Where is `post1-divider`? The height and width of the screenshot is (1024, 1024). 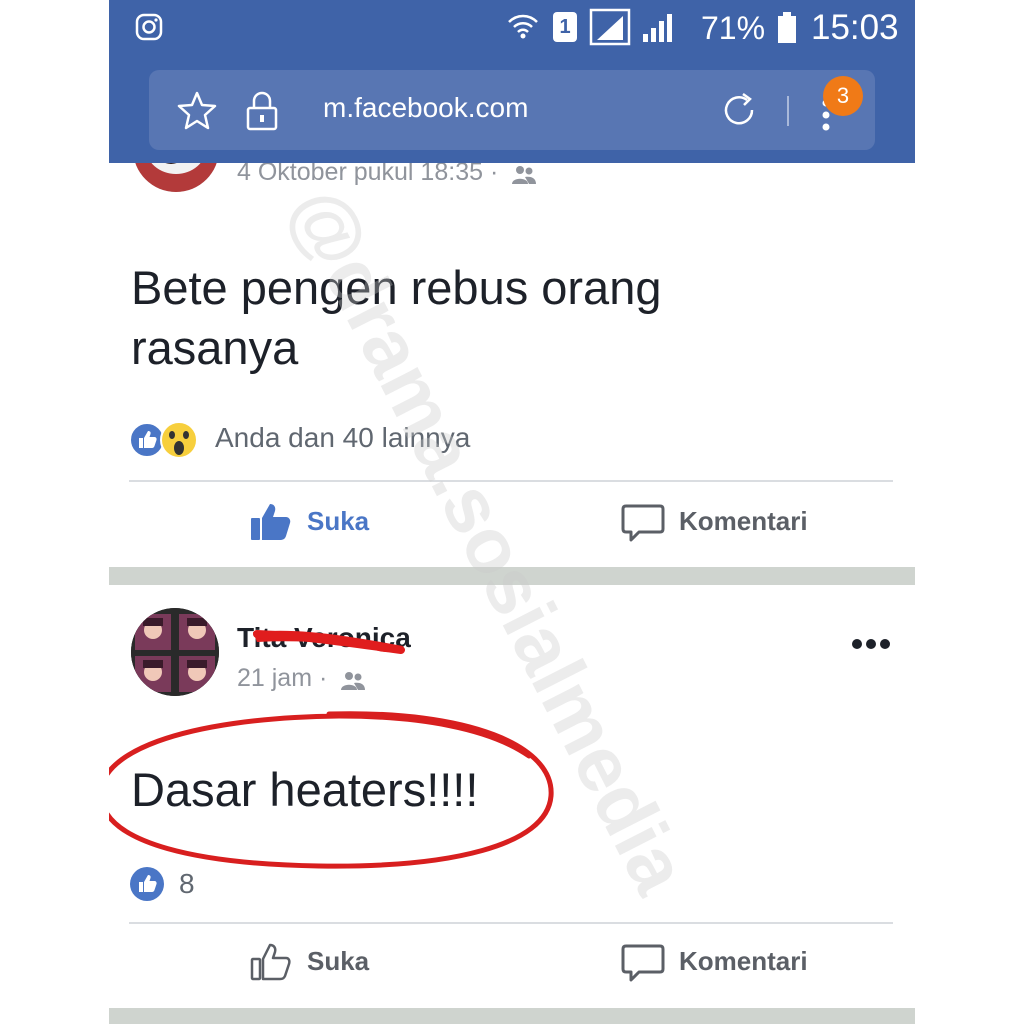
post1-divider is located at coordinates (511, 481).